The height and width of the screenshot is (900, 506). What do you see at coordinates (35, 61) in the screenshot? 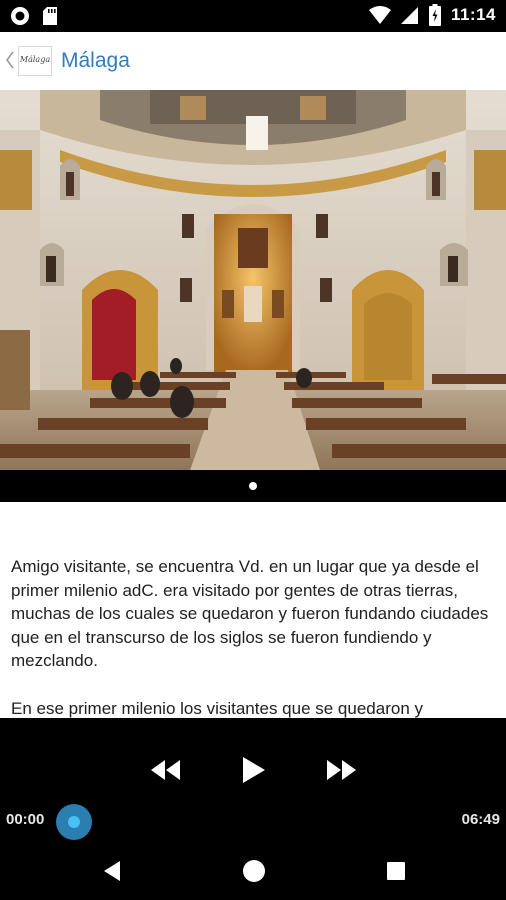
I see `app-logo: Málaga` at bounding box center [35, 61].